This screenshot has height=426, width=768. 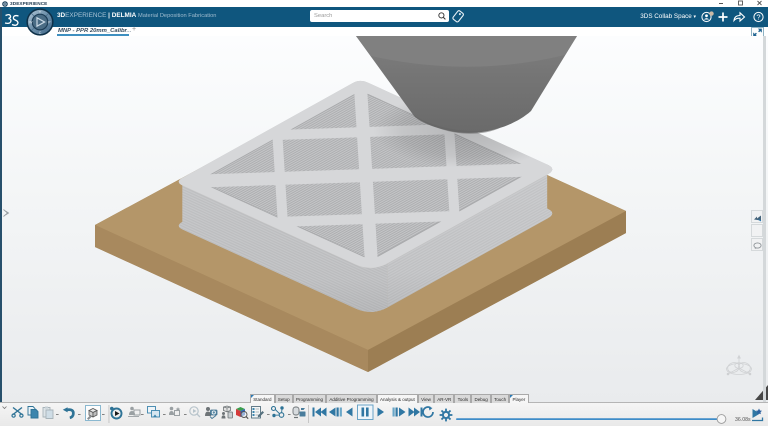 I want to click on svg-text: 36.08s, so click(x=743, y=420).